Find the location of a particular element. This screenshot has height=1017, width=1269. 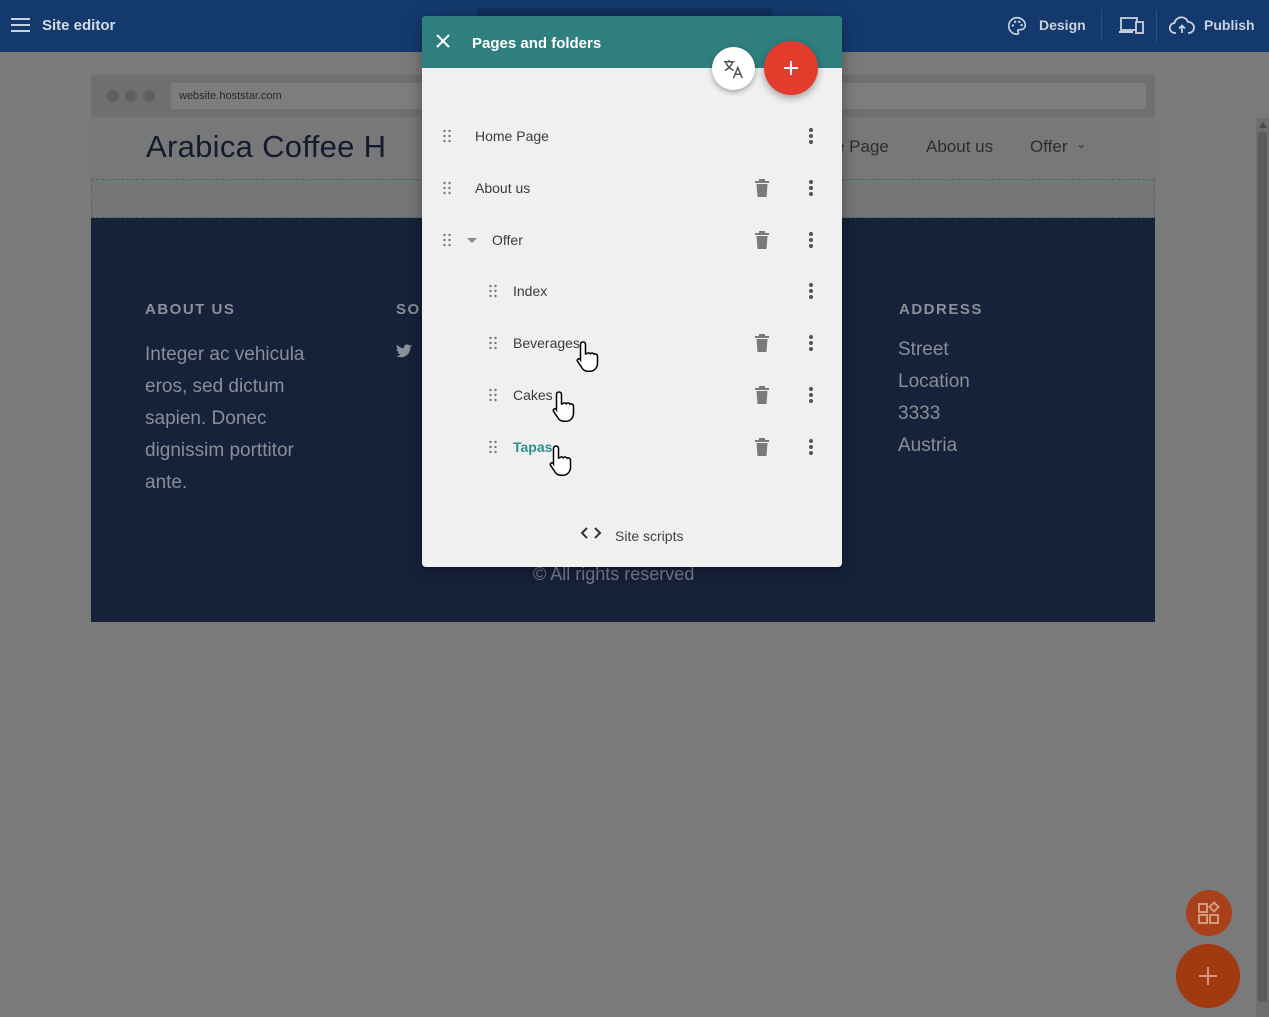

panel-title: Pages and folders is located at coordinates (537, 43).